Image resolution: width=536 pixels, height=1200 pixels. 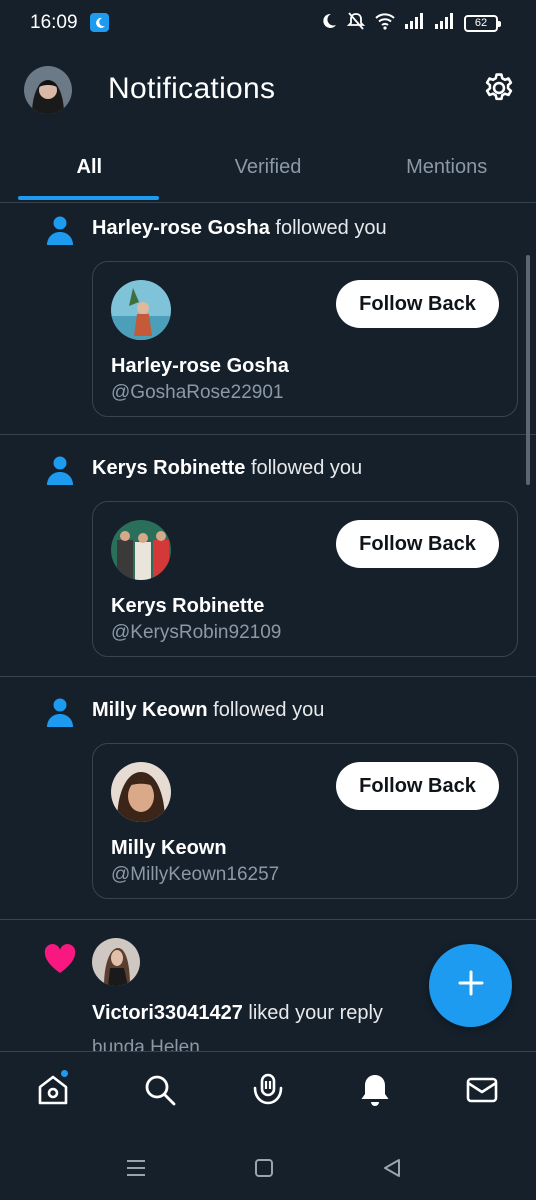 I want to click on bottom-navigation, so click(x=268, y=1093).